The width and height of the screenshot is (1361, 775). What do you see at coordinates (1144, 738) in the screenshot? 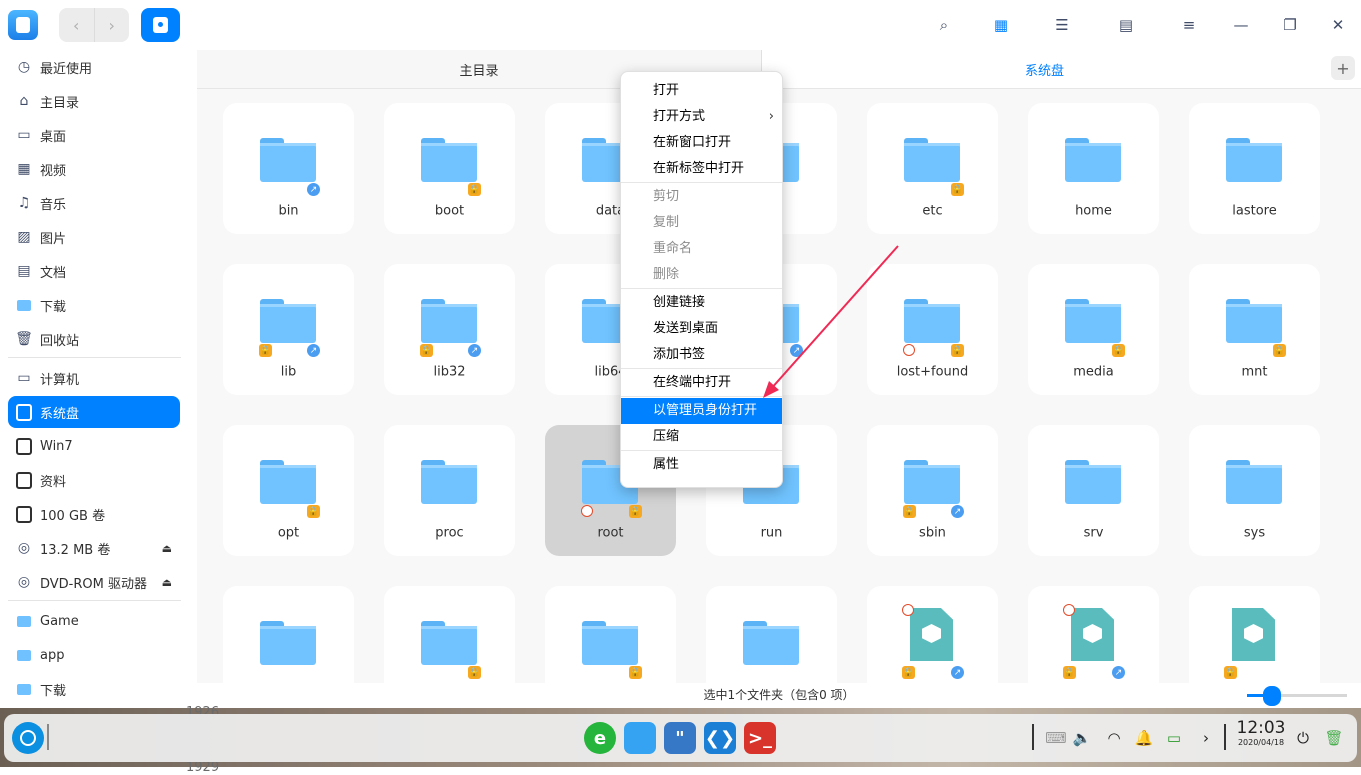
I see `notification-bell-icon: 🔔` at bounding box center [1144, 738].